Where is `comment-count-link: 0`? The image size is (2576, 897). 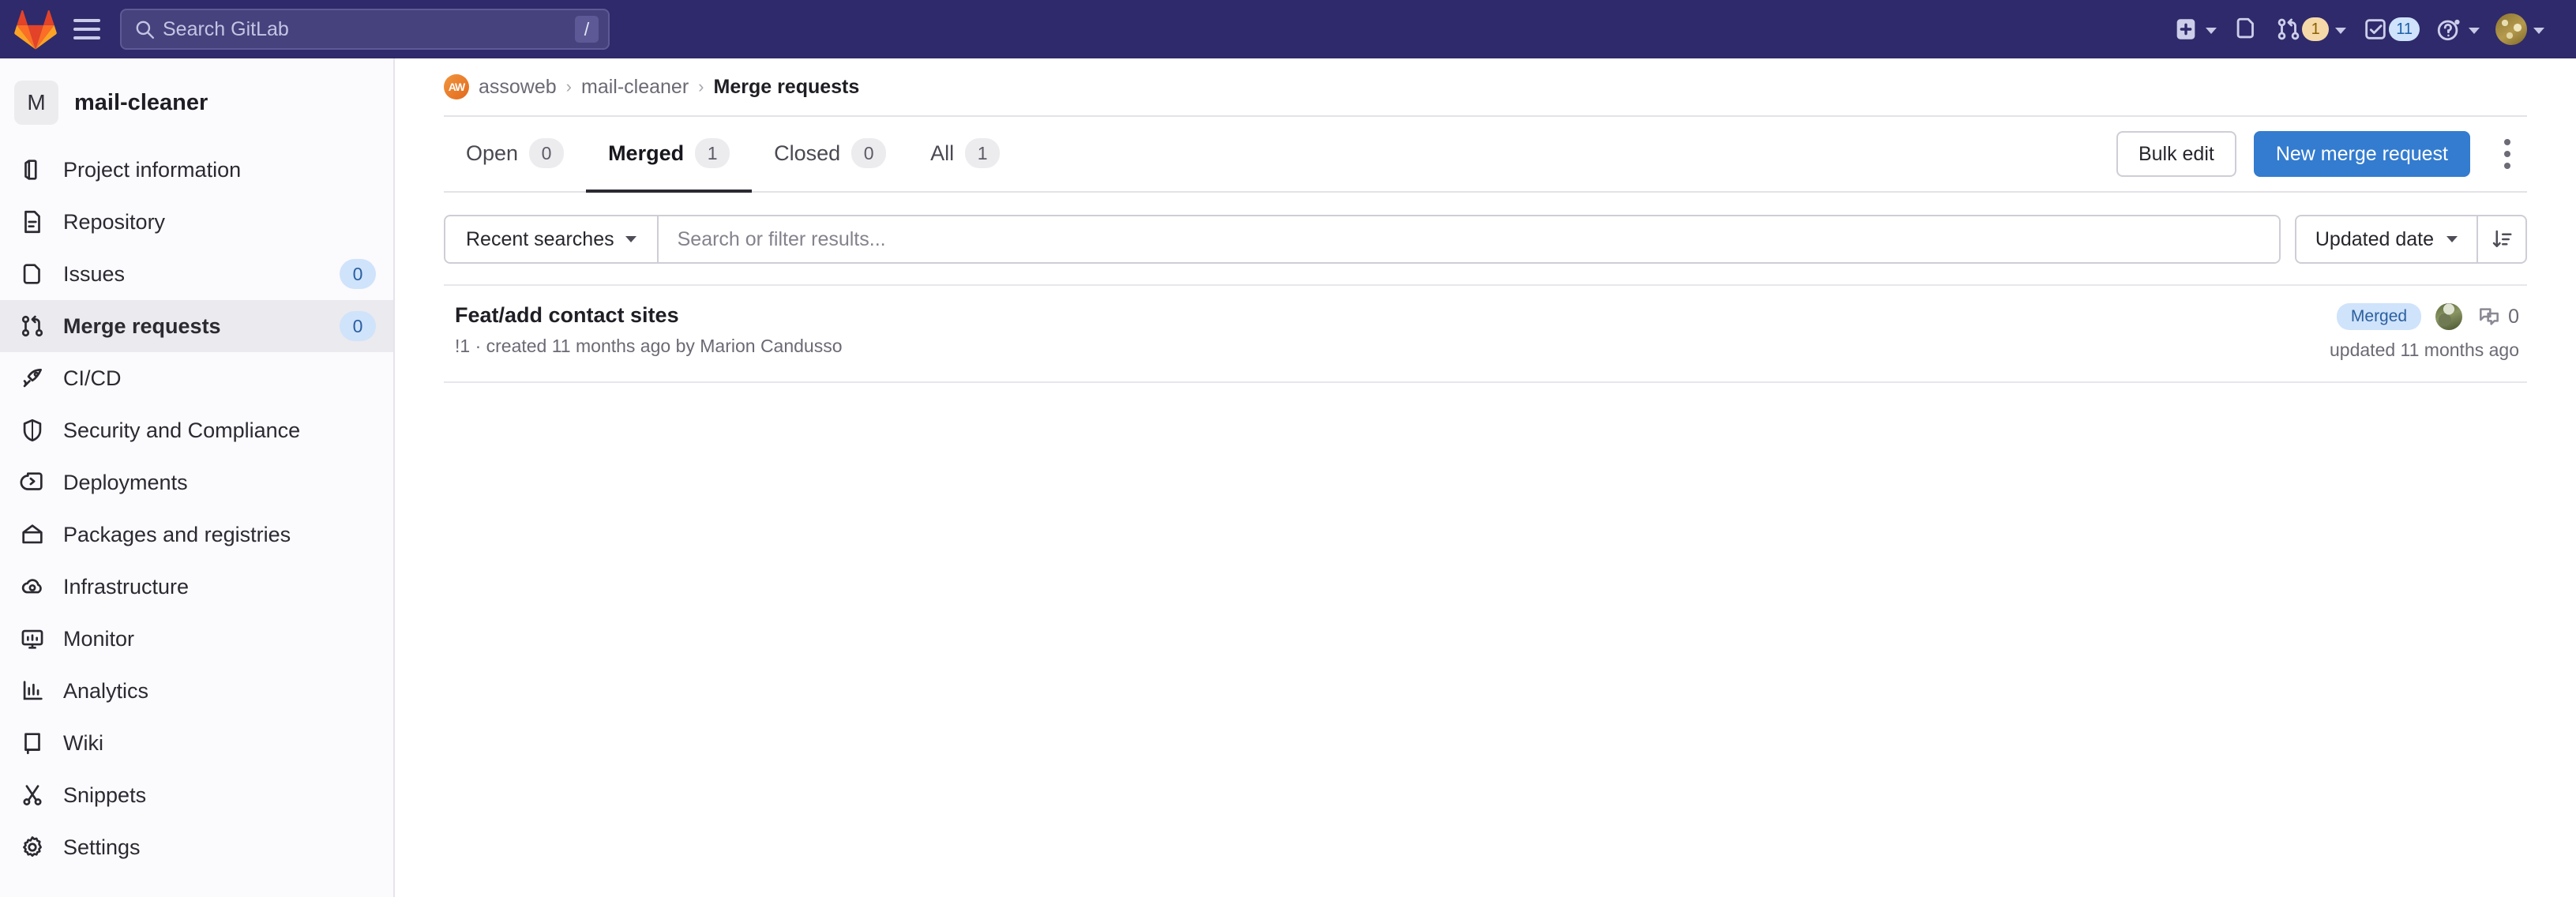 comment-count-link: 0 is located at coordinates (2497, 316).